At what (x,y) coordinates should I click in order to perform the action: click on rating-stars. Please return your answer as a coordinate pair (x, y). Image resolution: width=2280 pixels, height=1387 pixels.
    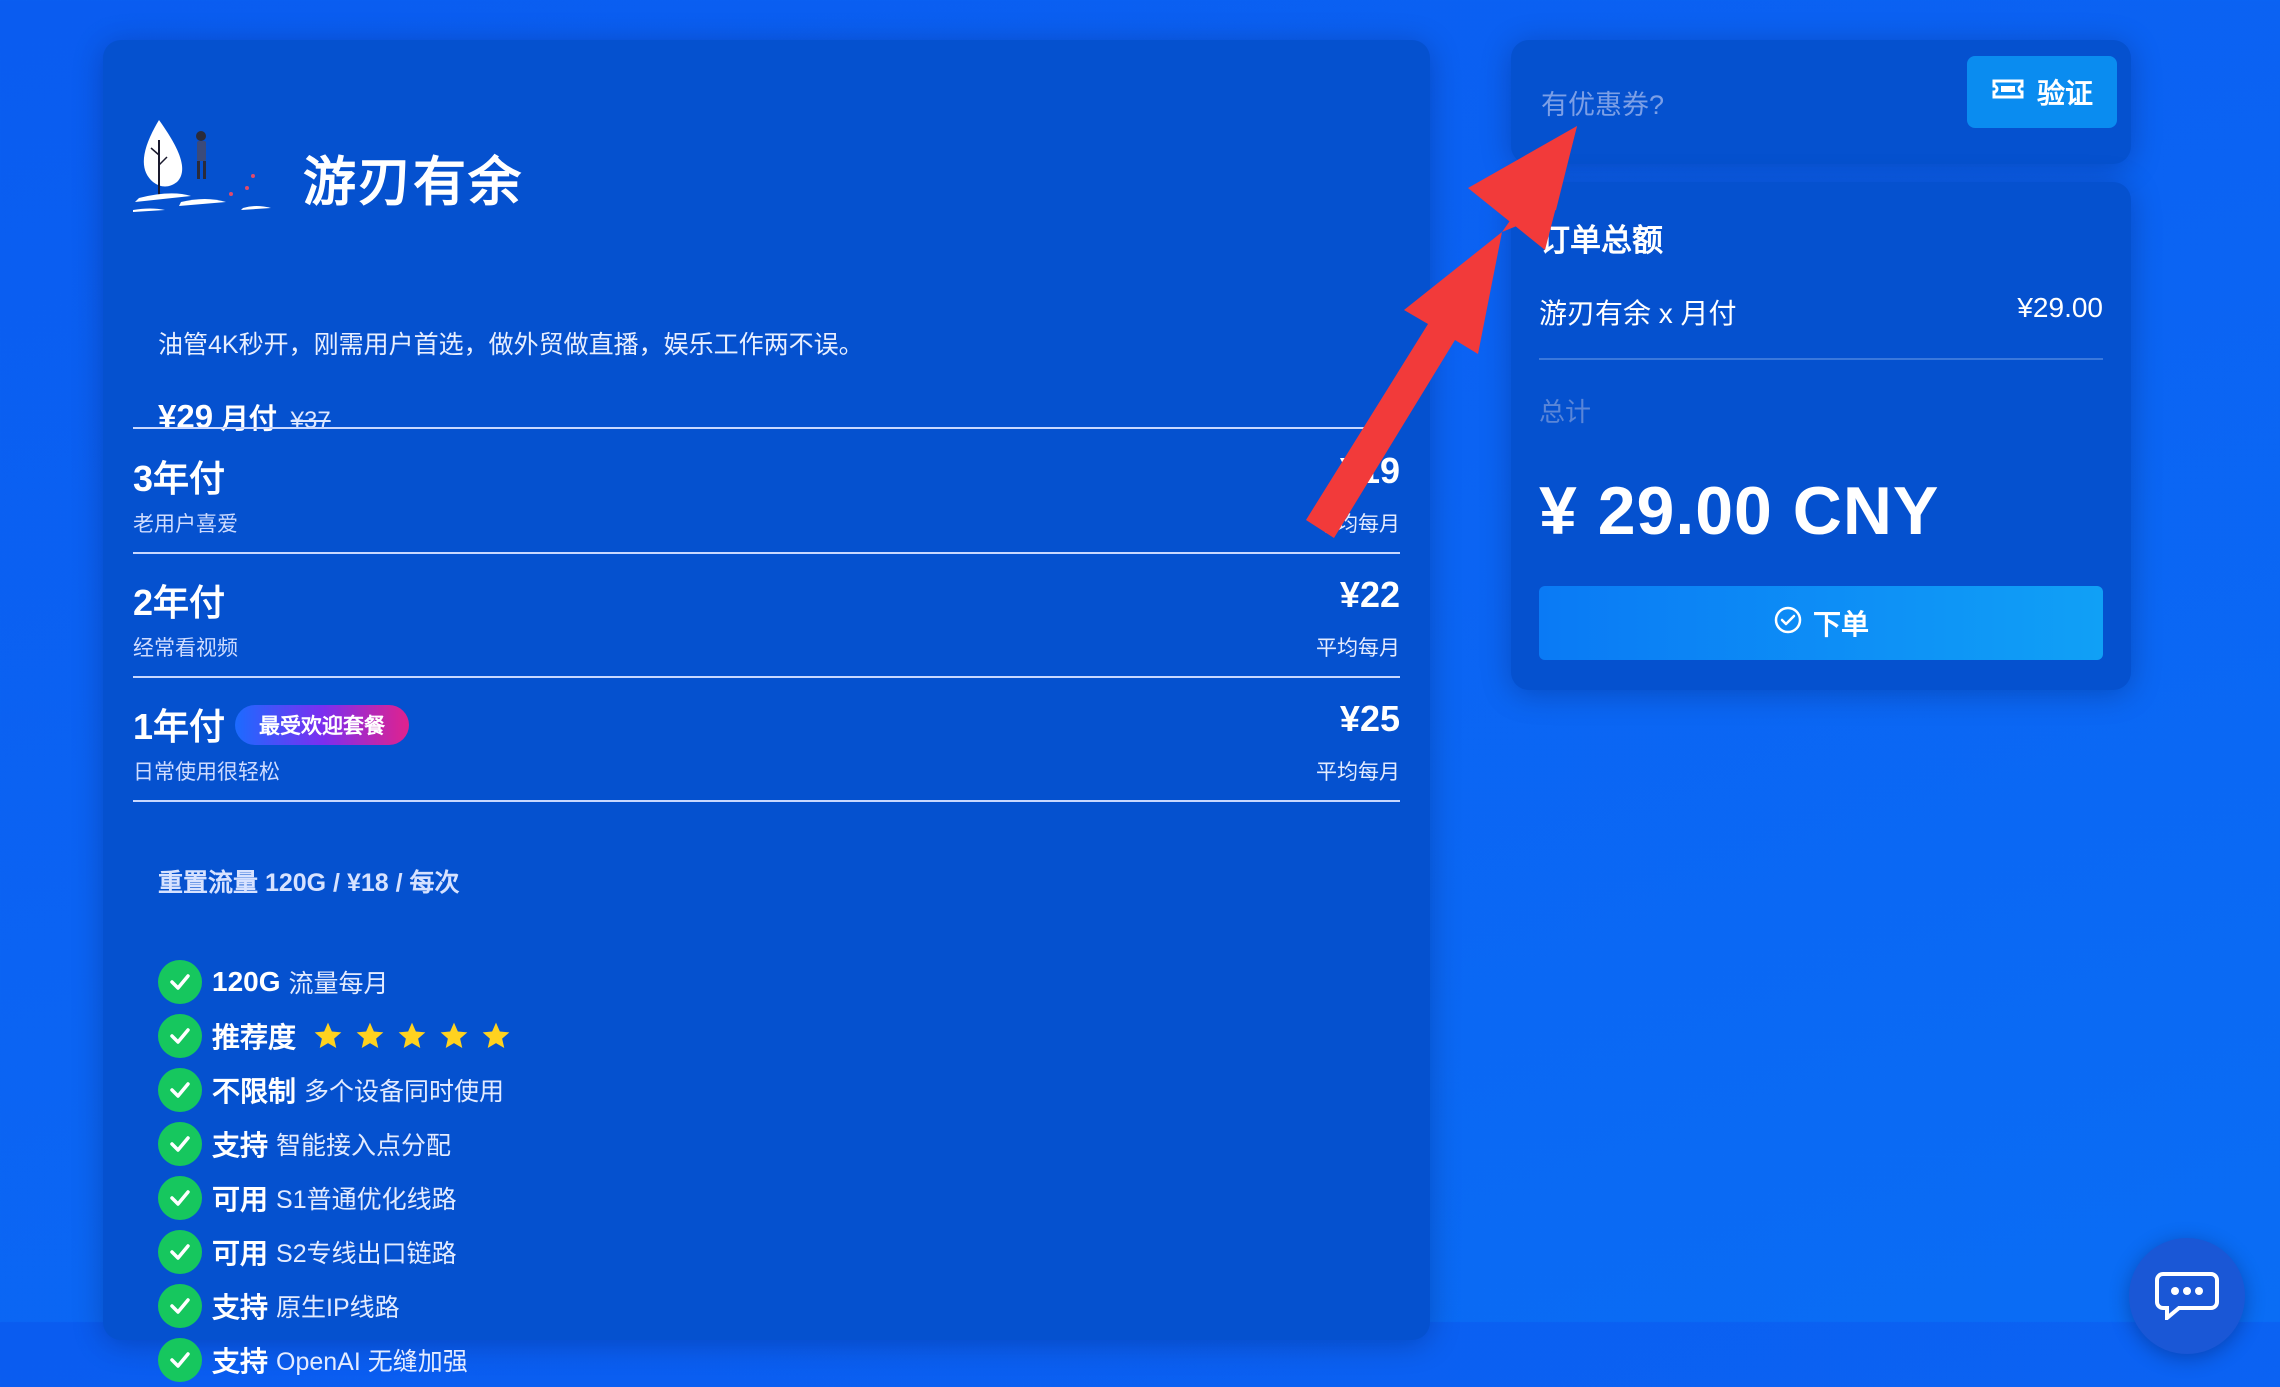
    Looking at the image, I should click on (412, 1036).